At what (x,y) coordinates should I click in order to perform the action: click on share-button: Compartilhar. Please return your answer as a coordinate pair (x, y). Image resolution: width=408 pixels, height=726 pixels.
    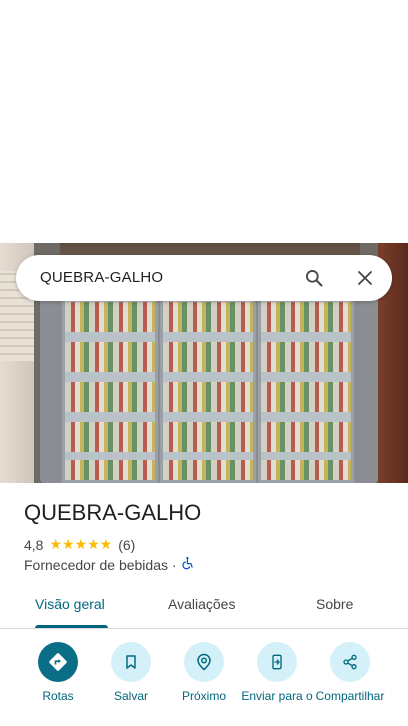
    Looking at the image, I should click on (350, 672).